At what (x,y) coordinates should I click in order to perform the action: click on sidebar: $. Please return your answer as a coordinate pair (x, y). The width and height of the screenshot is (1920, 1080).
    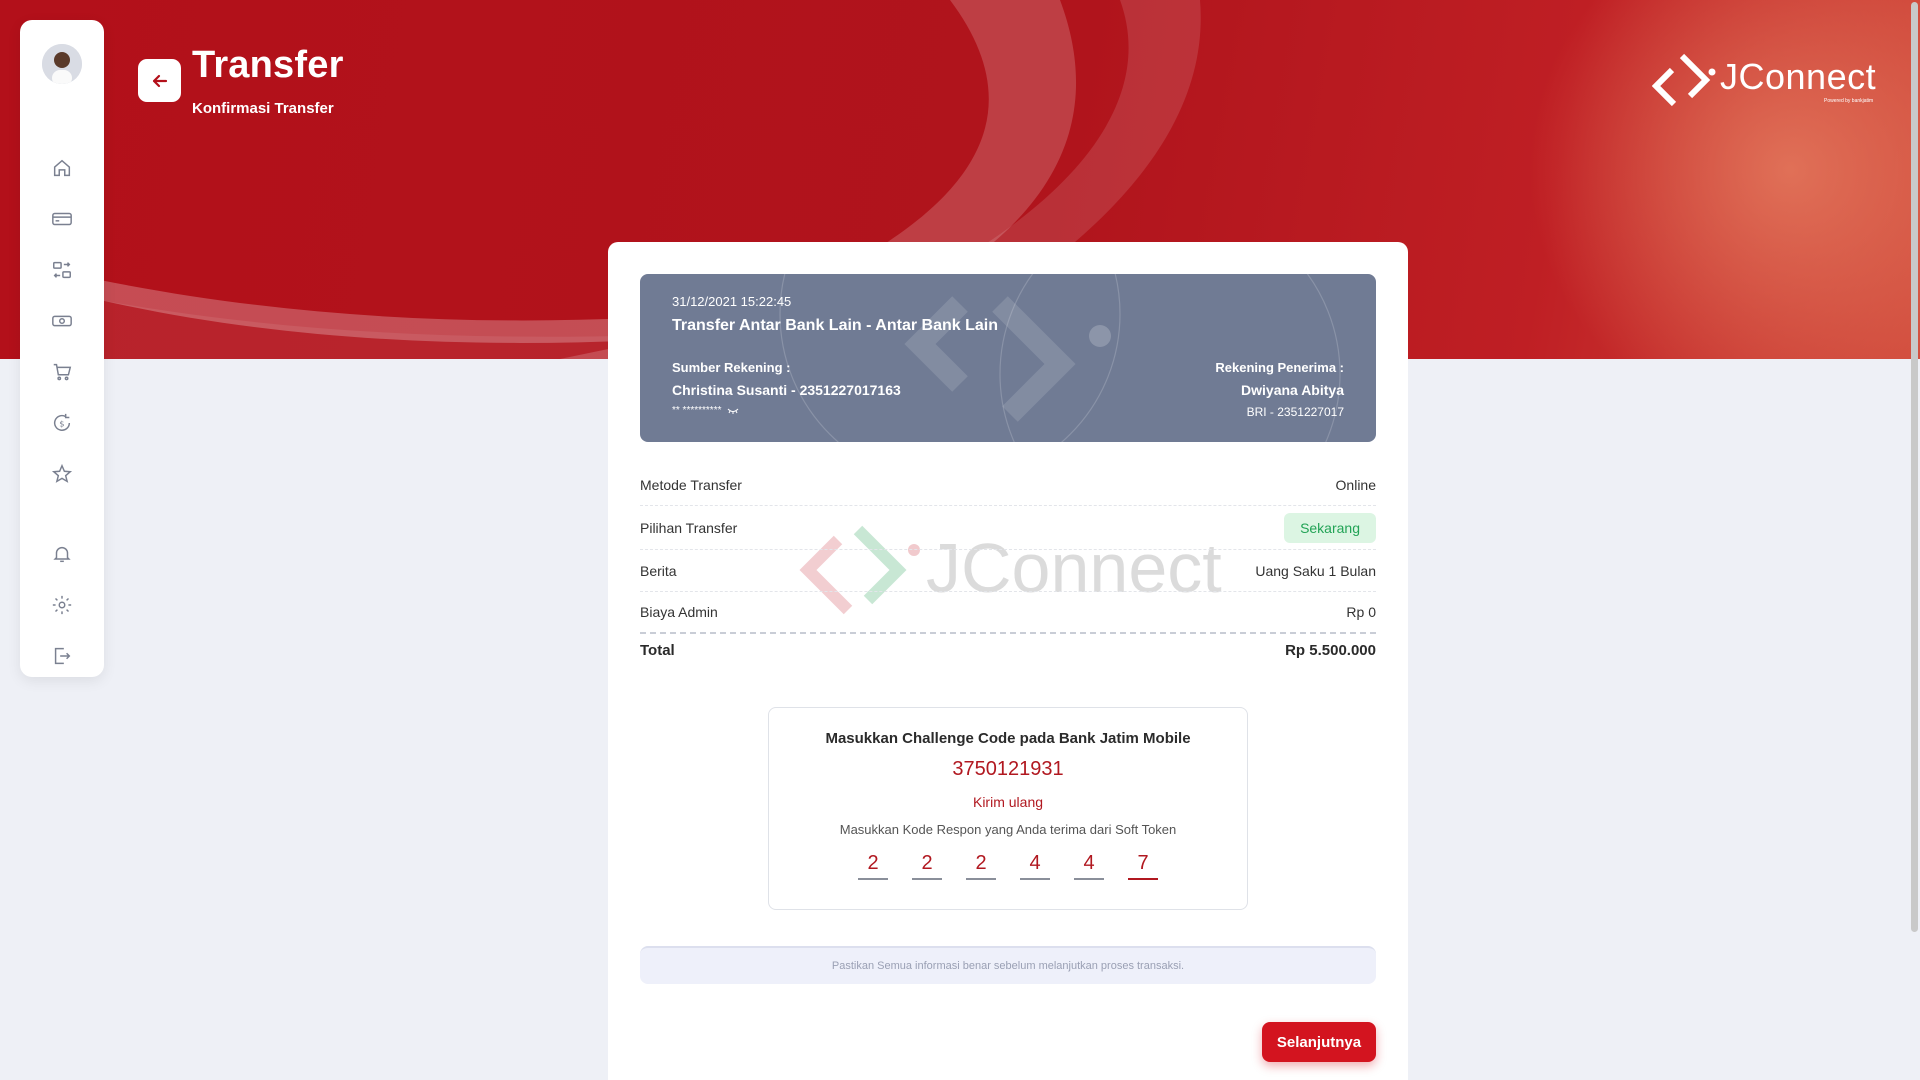
    Looking at the image, I should click on (62, 348).